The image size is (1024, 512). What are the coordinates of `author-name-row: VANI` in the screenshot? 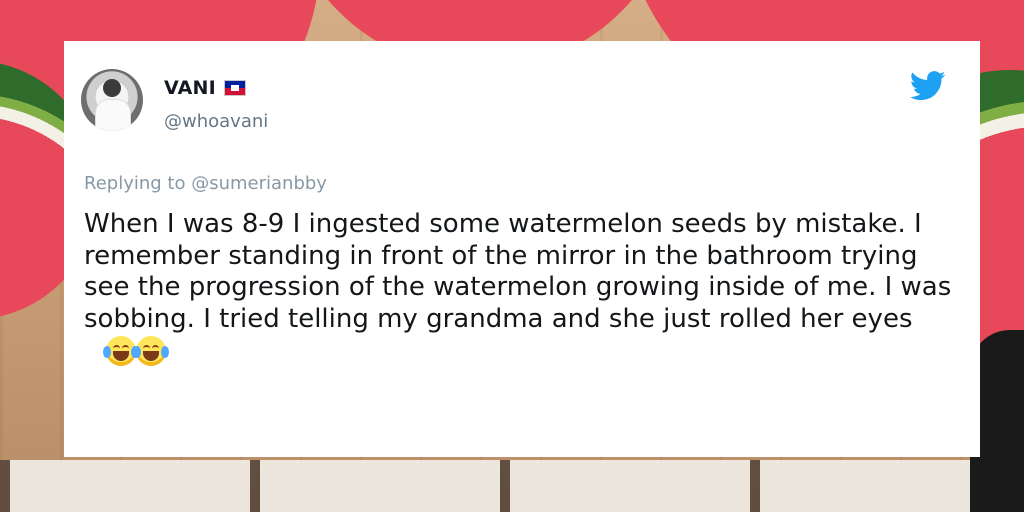 It's located at (205, 88).